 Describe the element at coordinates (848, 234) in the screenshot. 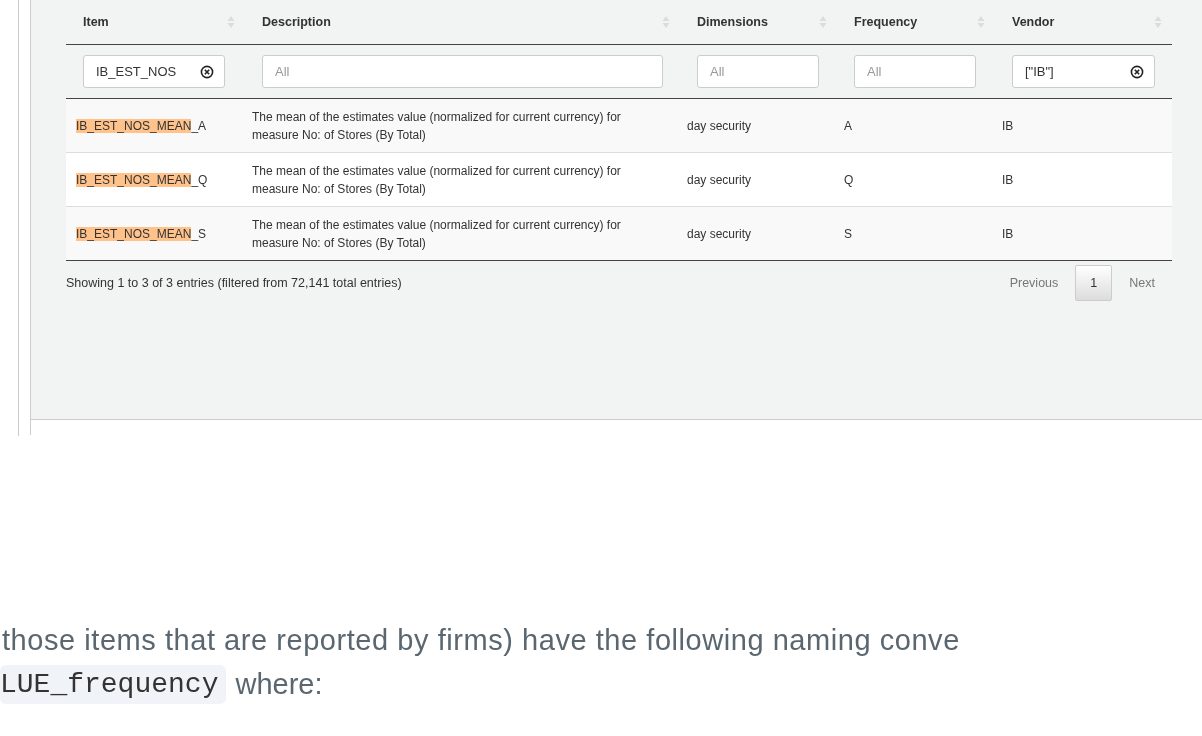

I see `table-cell-text: S` at that location.